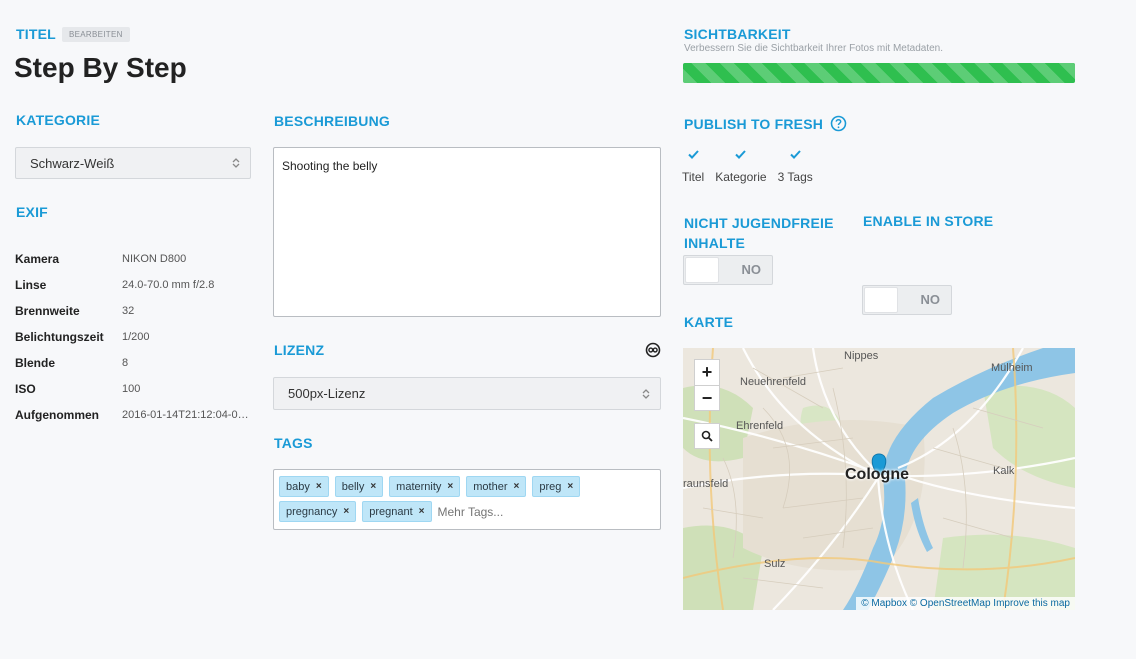 This screenshot has width=1136, height=659. Describe the element at coordinates (709, 322) in the screenshot. I see `map-section-label: KARTE` at that location.